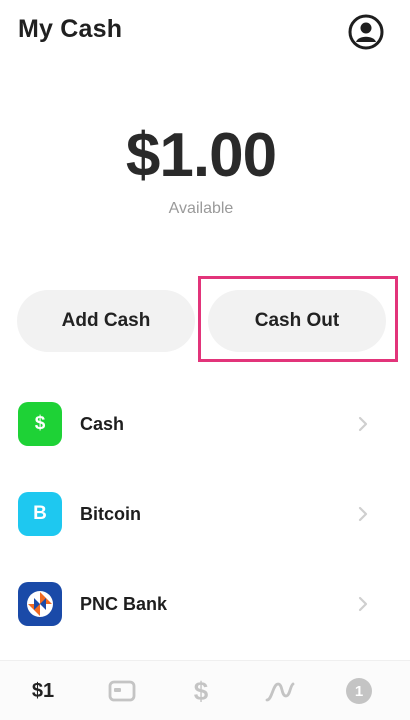  I want to click on nav-tab-activity: 1, so click(359, 690).